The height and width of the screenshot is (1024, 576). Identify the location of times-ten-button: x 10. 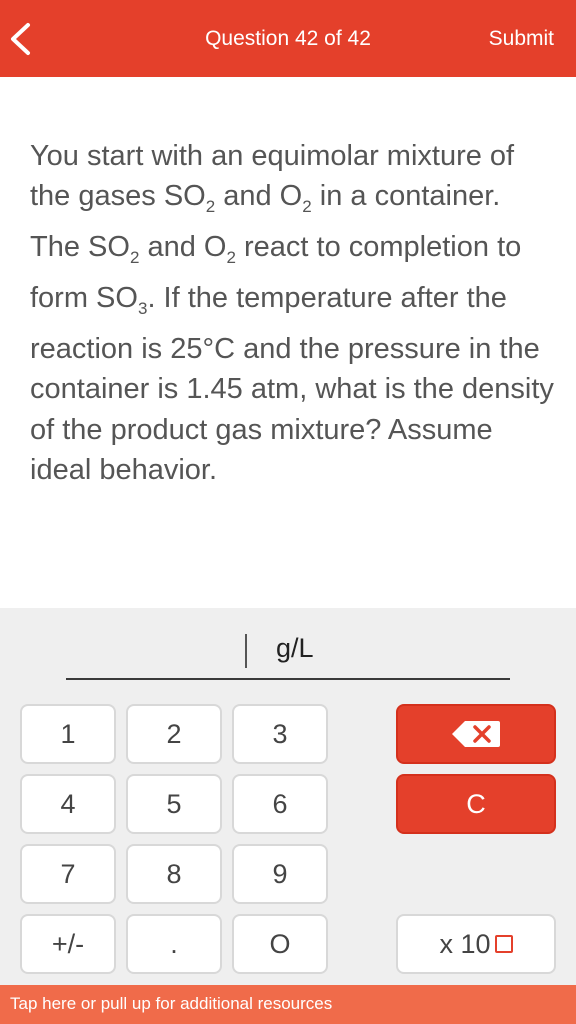
(476, 944).